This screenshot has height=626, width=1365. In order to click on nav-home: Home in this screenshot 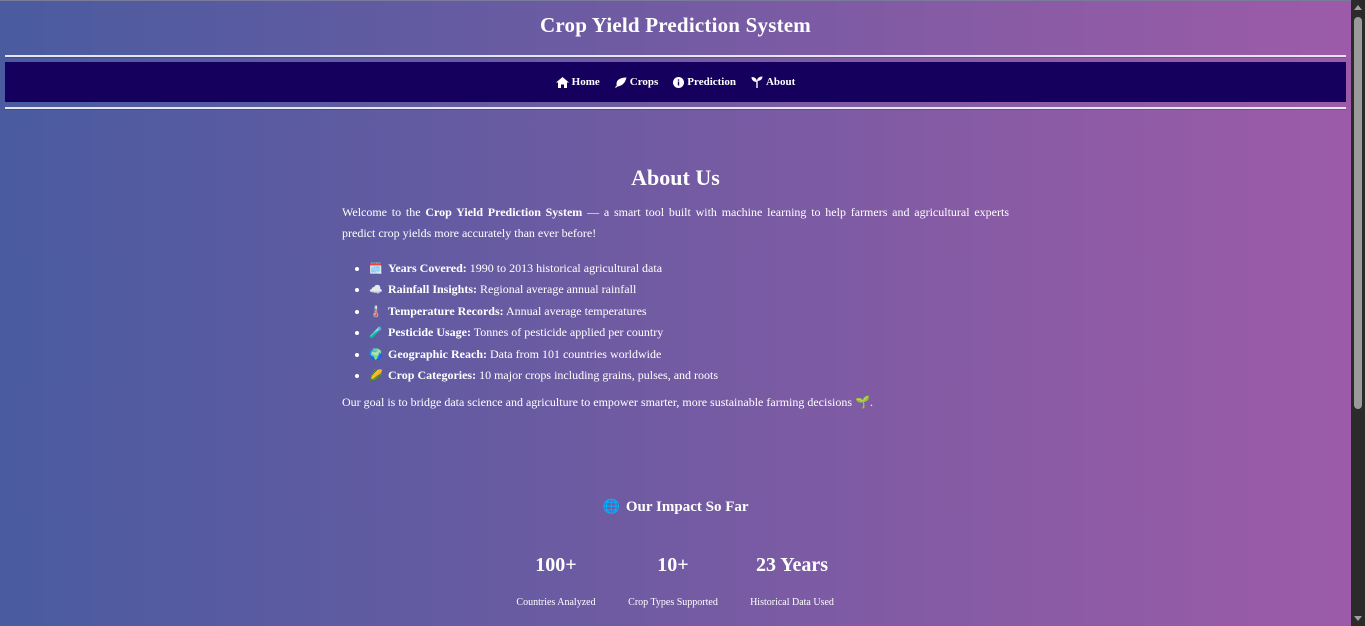, I will do `click(577, 82)`.